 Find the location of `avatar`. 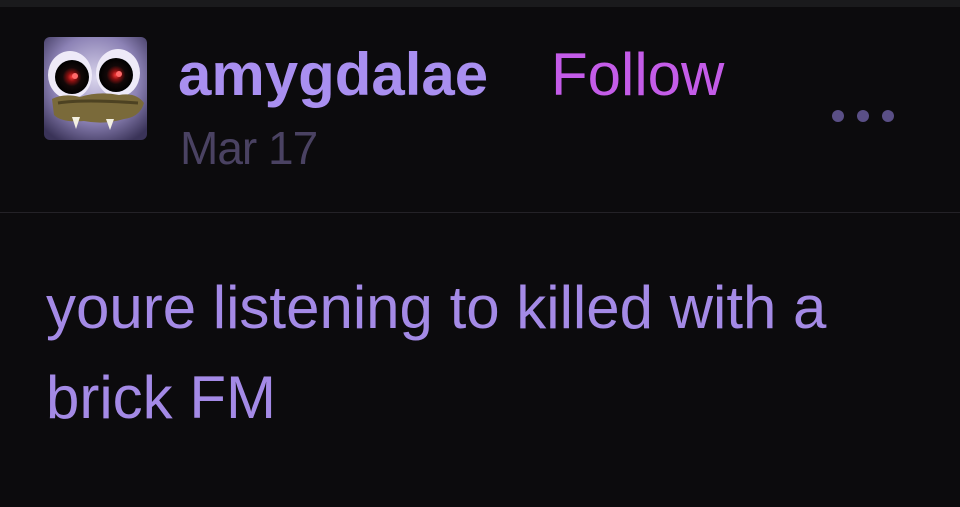

avatar is located at coordinates (95, 88).